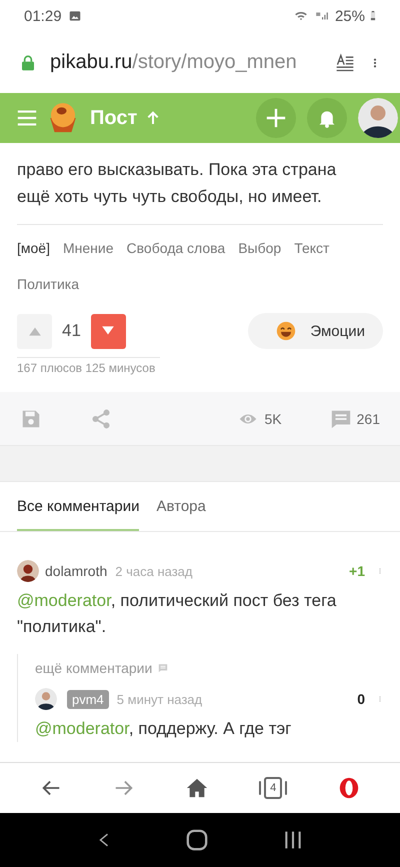  I want to click on vote-summary: 167 плюсов 125 минусов, so click(86, 367).